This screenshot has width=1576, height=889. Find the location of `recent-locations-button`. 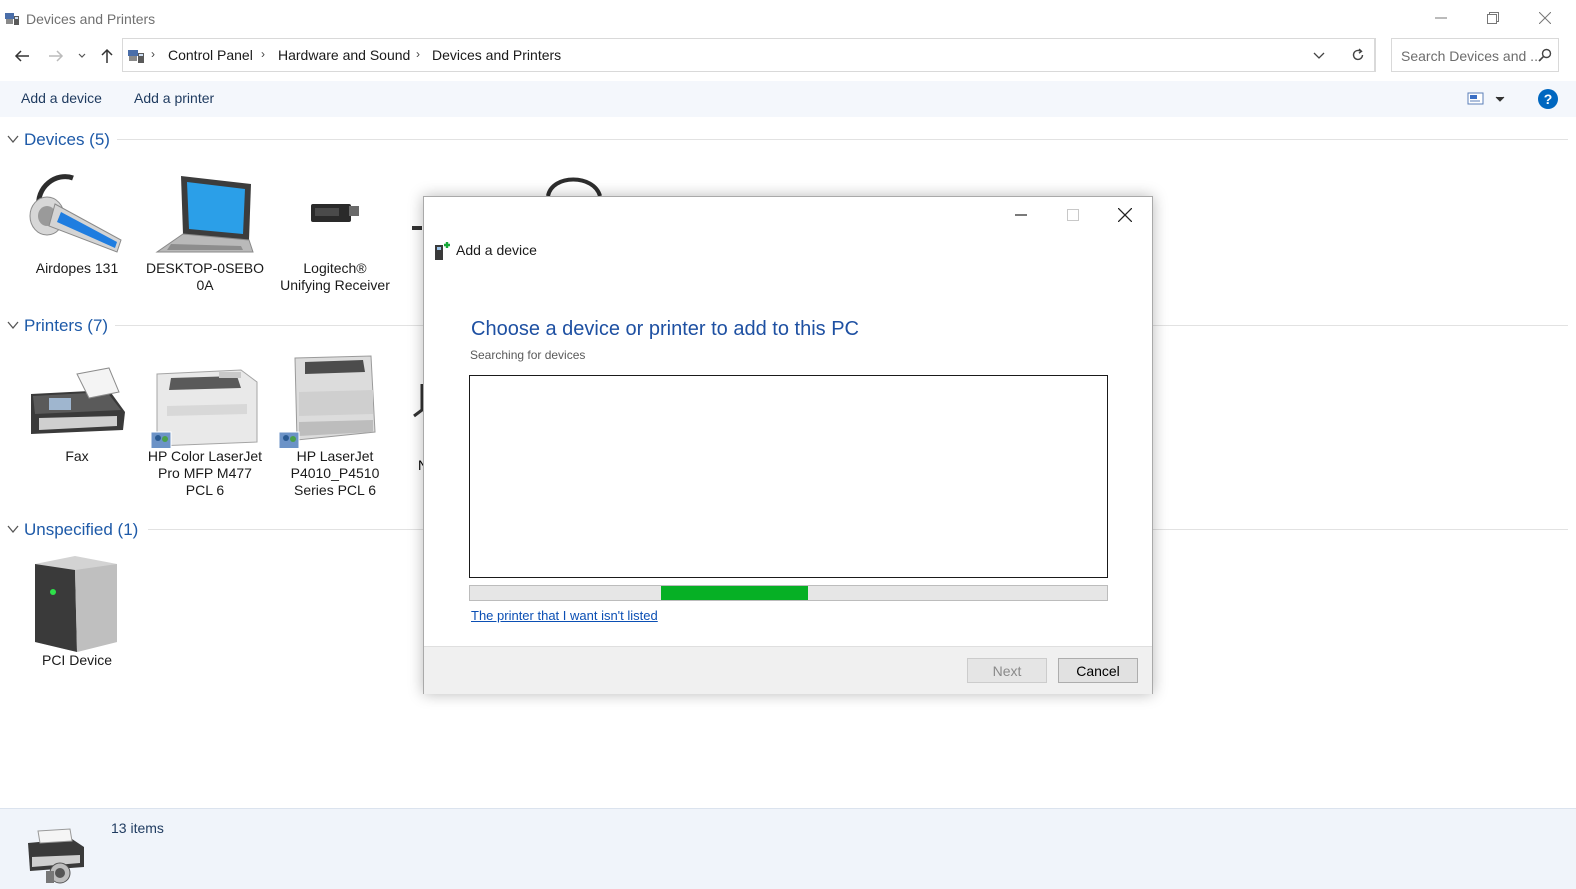

recent-locations-button is located at coordinates (82, 56).